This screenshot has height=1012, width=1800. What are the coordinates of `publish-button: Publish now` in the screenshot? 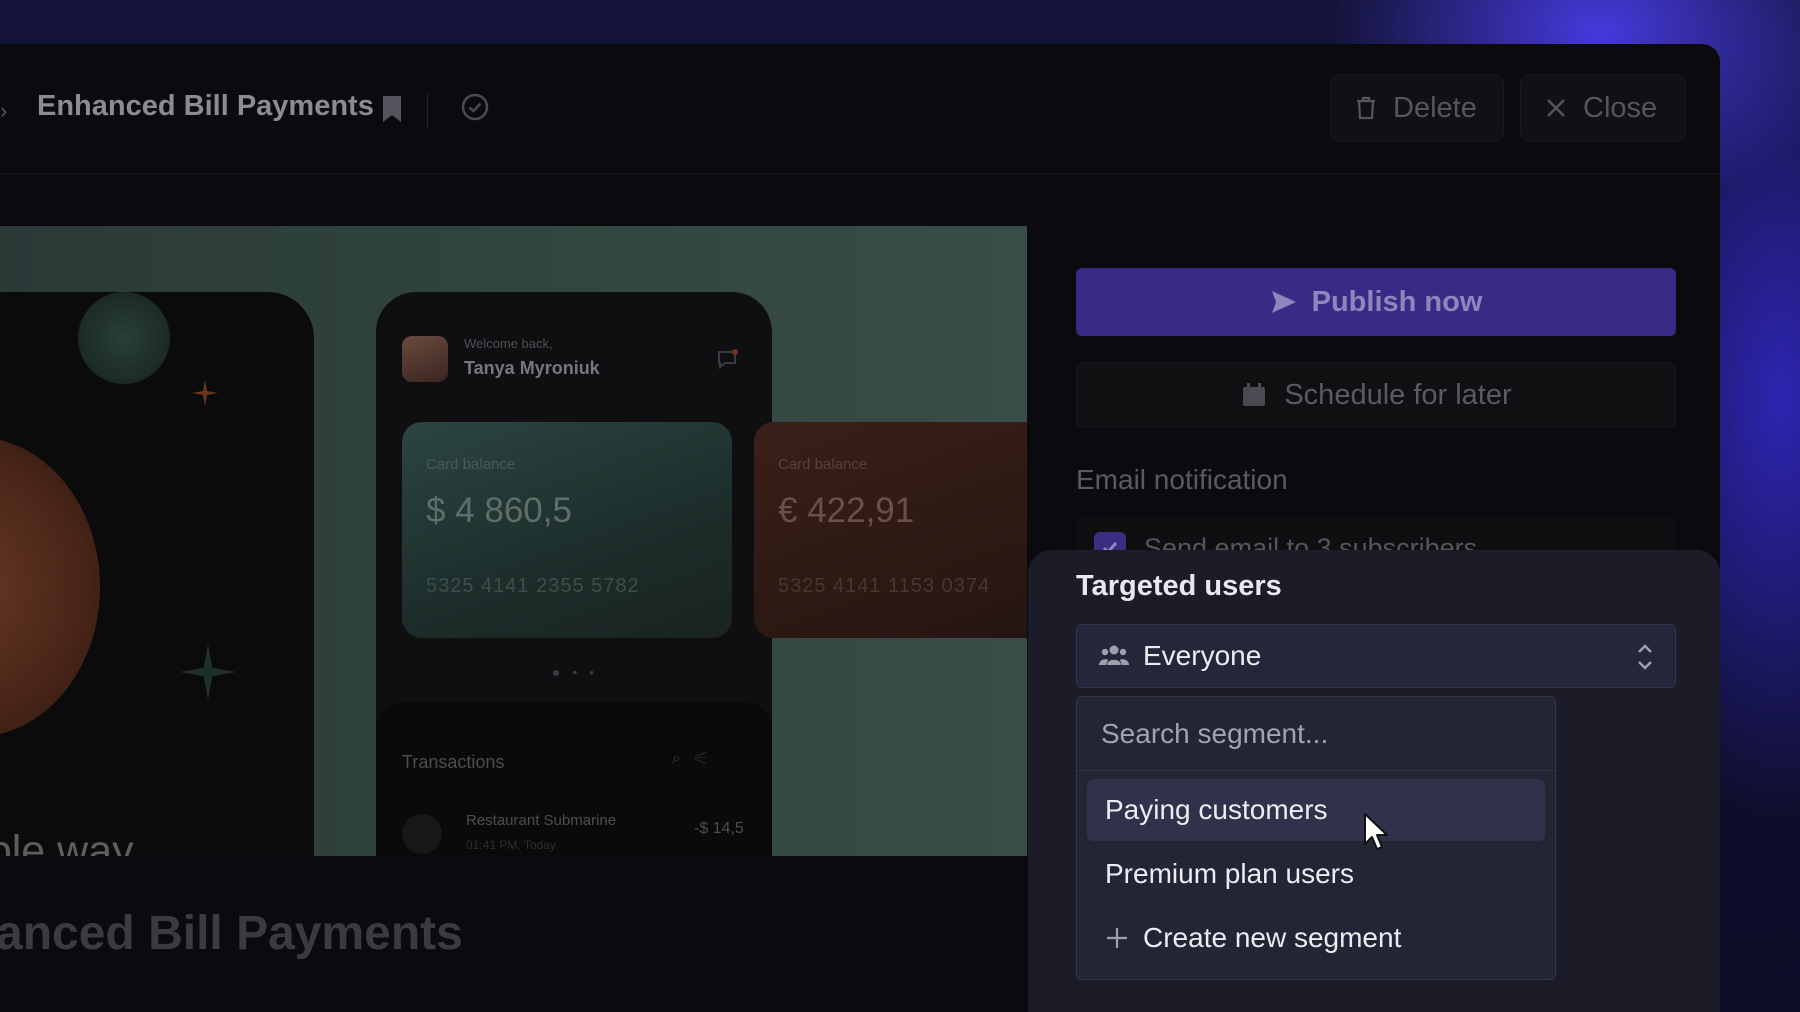 It's located at (1376, 302).